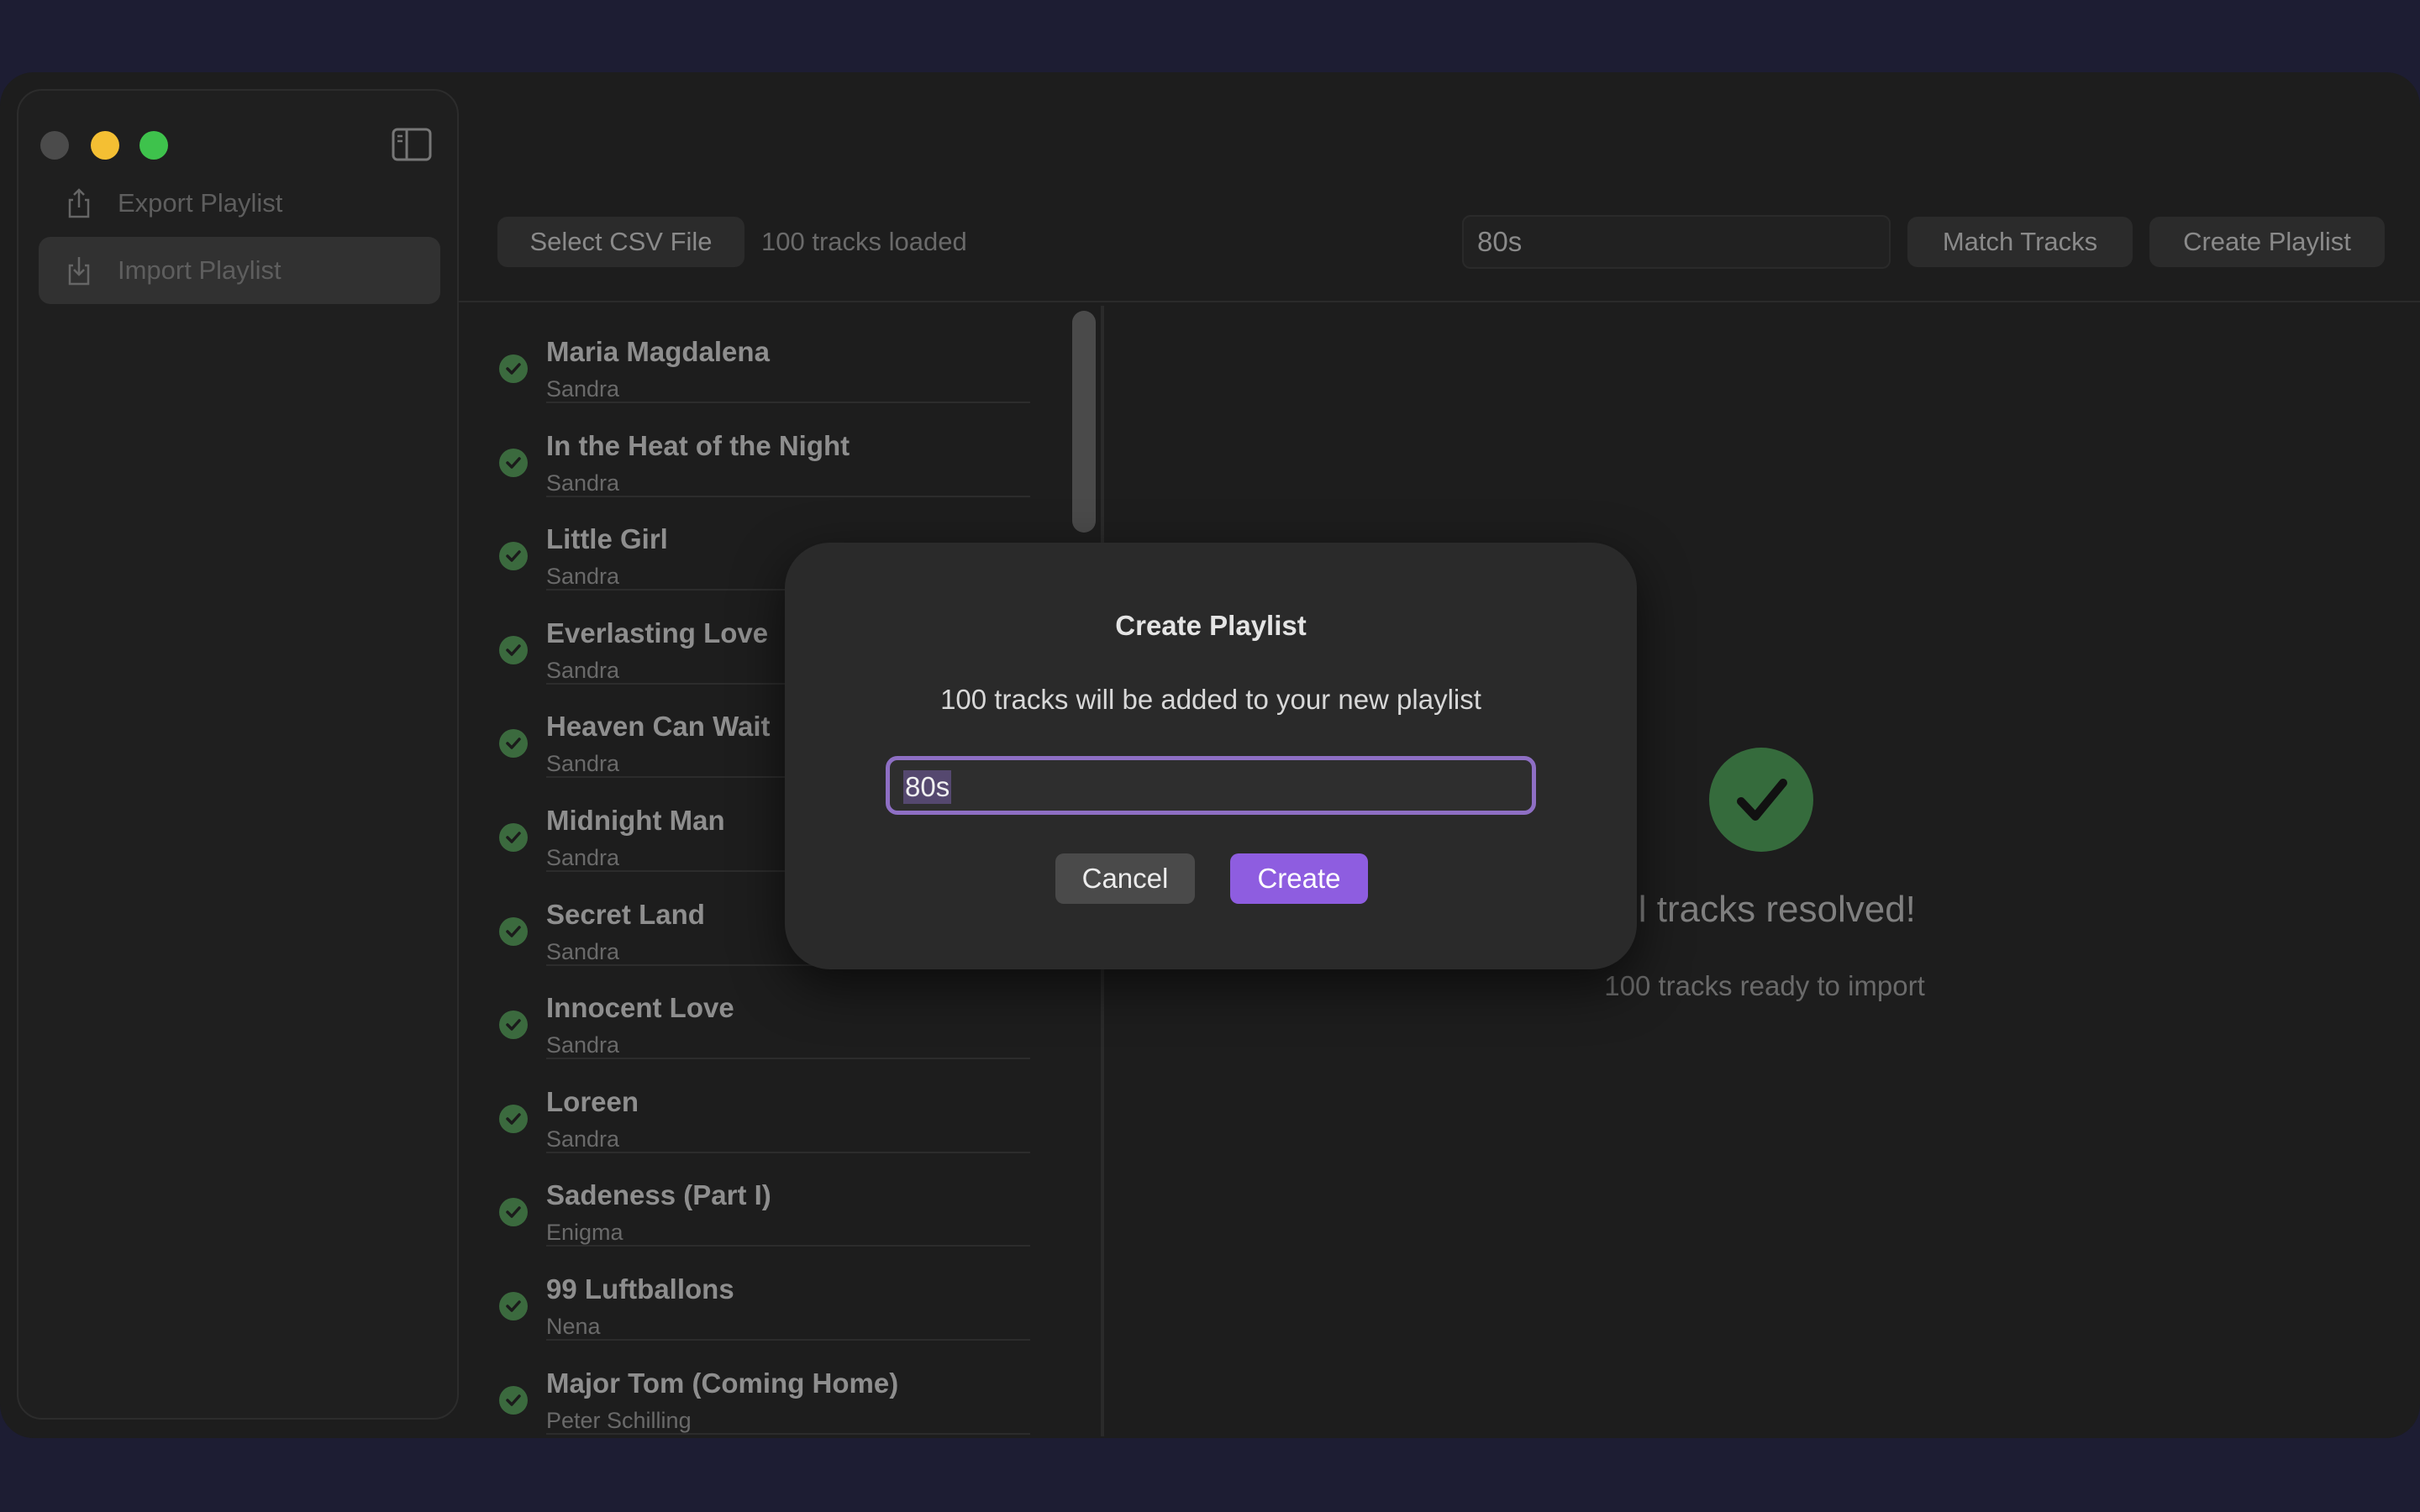  Describe the element at coordinates (1211, 785) in the screenshot. I see `playlist-name-input: 80s` at that location.